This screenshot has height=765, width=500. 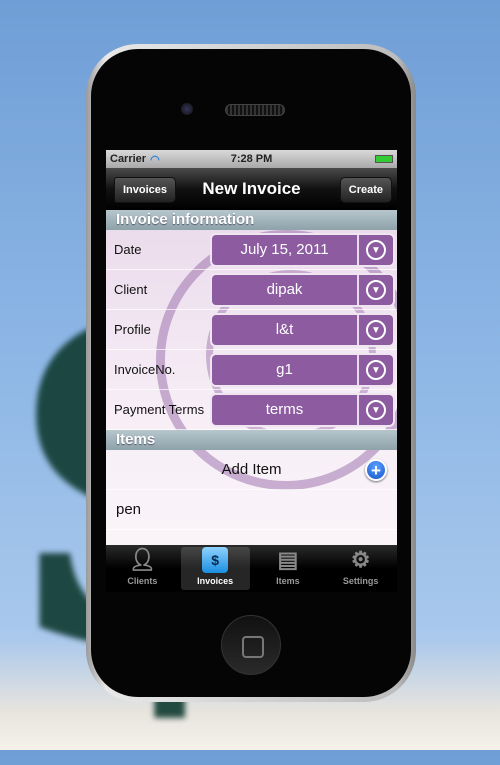 What do you see at coordinates (132, 329) in the screenshot?
I see `field-label: Profile` at bounding box center [132, 329].